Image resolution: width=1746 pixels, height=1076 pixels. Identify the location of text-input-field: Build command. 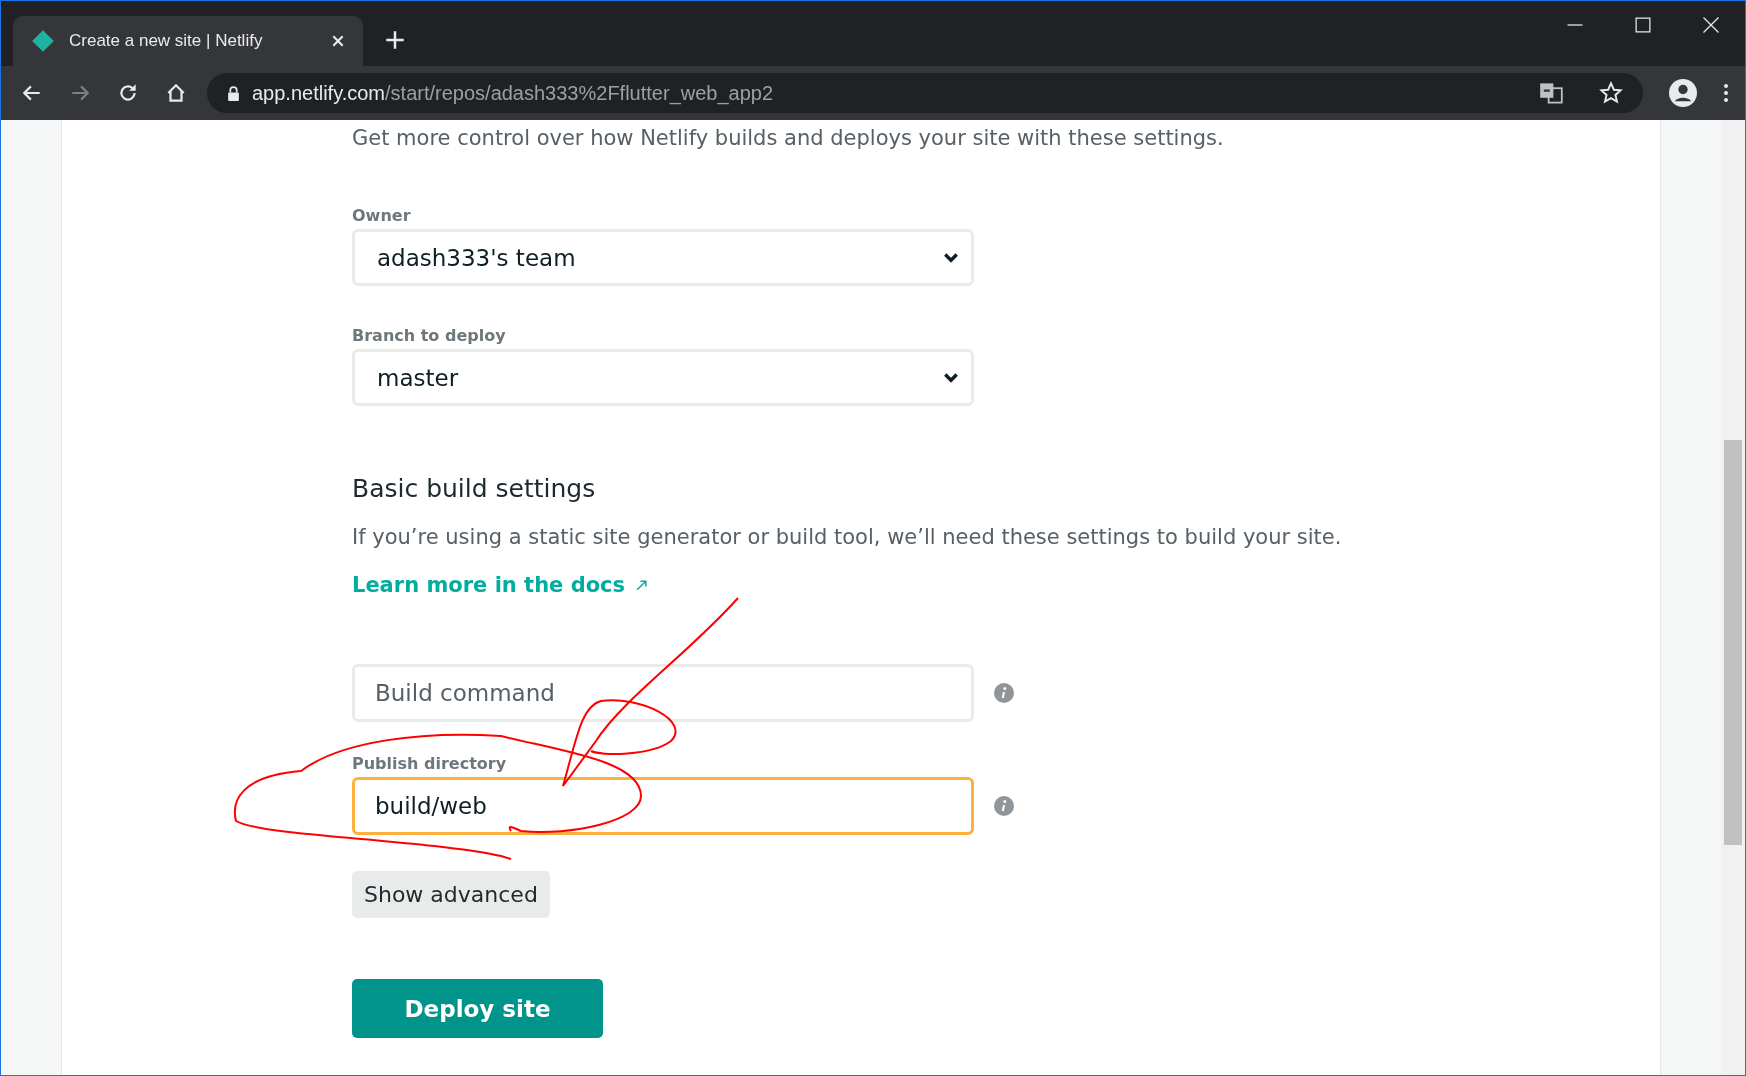
(663, 693).